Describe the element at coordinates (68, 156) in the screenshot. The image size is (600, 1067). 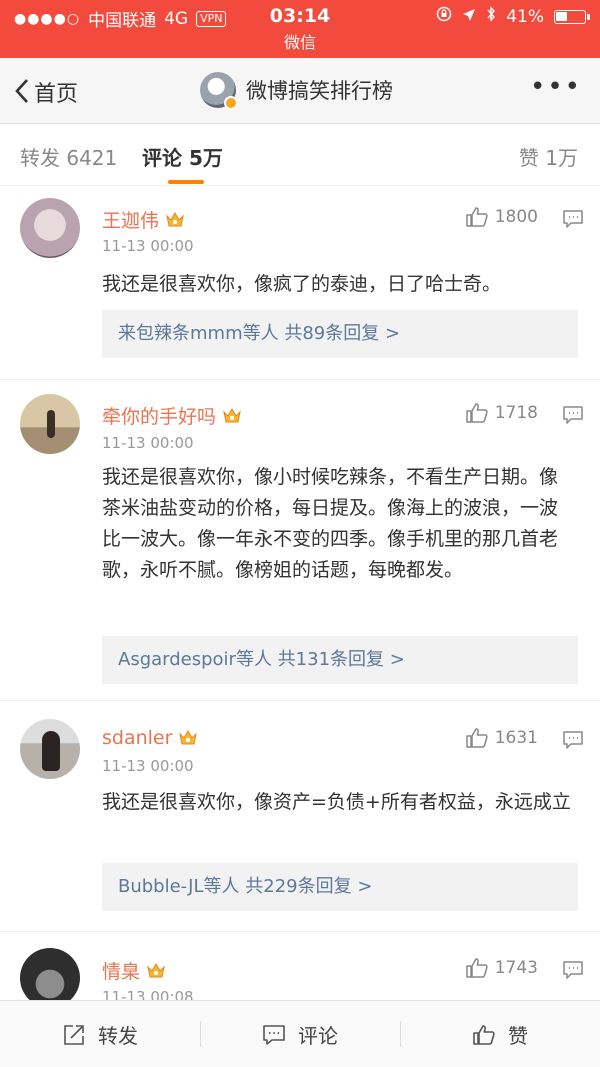
I see `tab-repost: 转发 6421` at that location.